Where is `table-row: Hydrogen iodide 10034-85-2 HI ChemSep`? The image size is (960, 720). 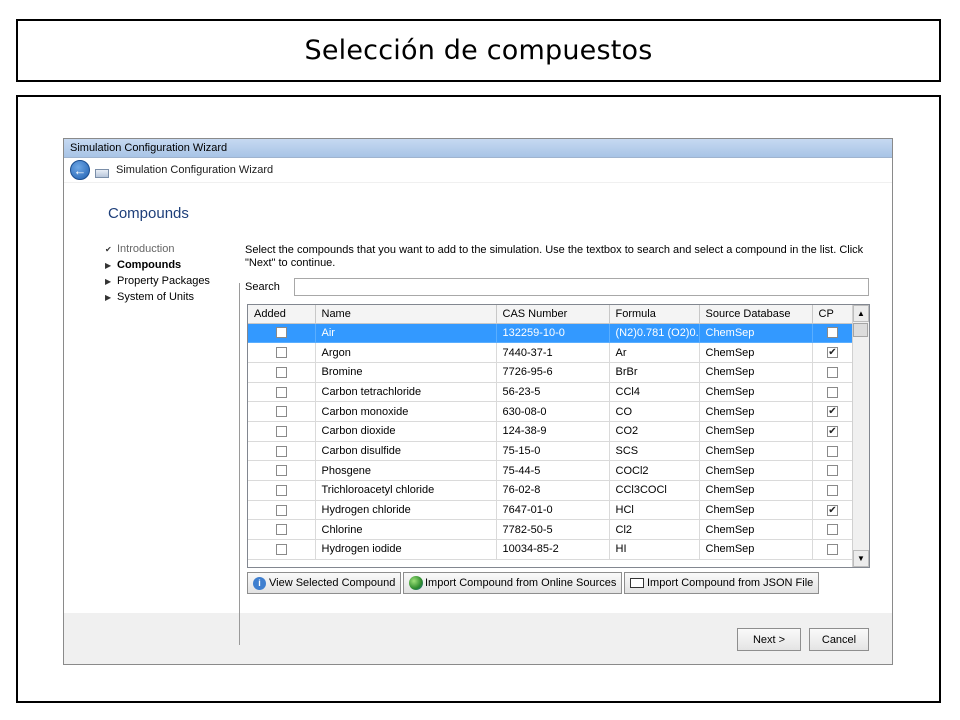 table-row: Hydrogen iodide 10034-85-2 HI ChemSep is located at coordinates (551, 549).